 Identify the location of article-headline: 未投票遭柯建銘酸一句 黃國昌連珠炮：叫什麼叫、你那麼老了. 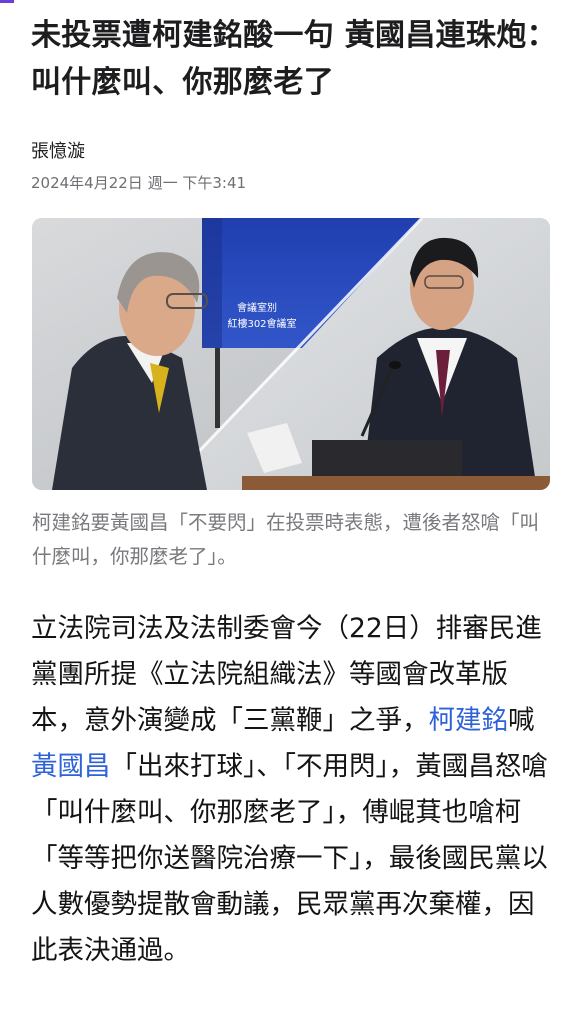
(294, 59).